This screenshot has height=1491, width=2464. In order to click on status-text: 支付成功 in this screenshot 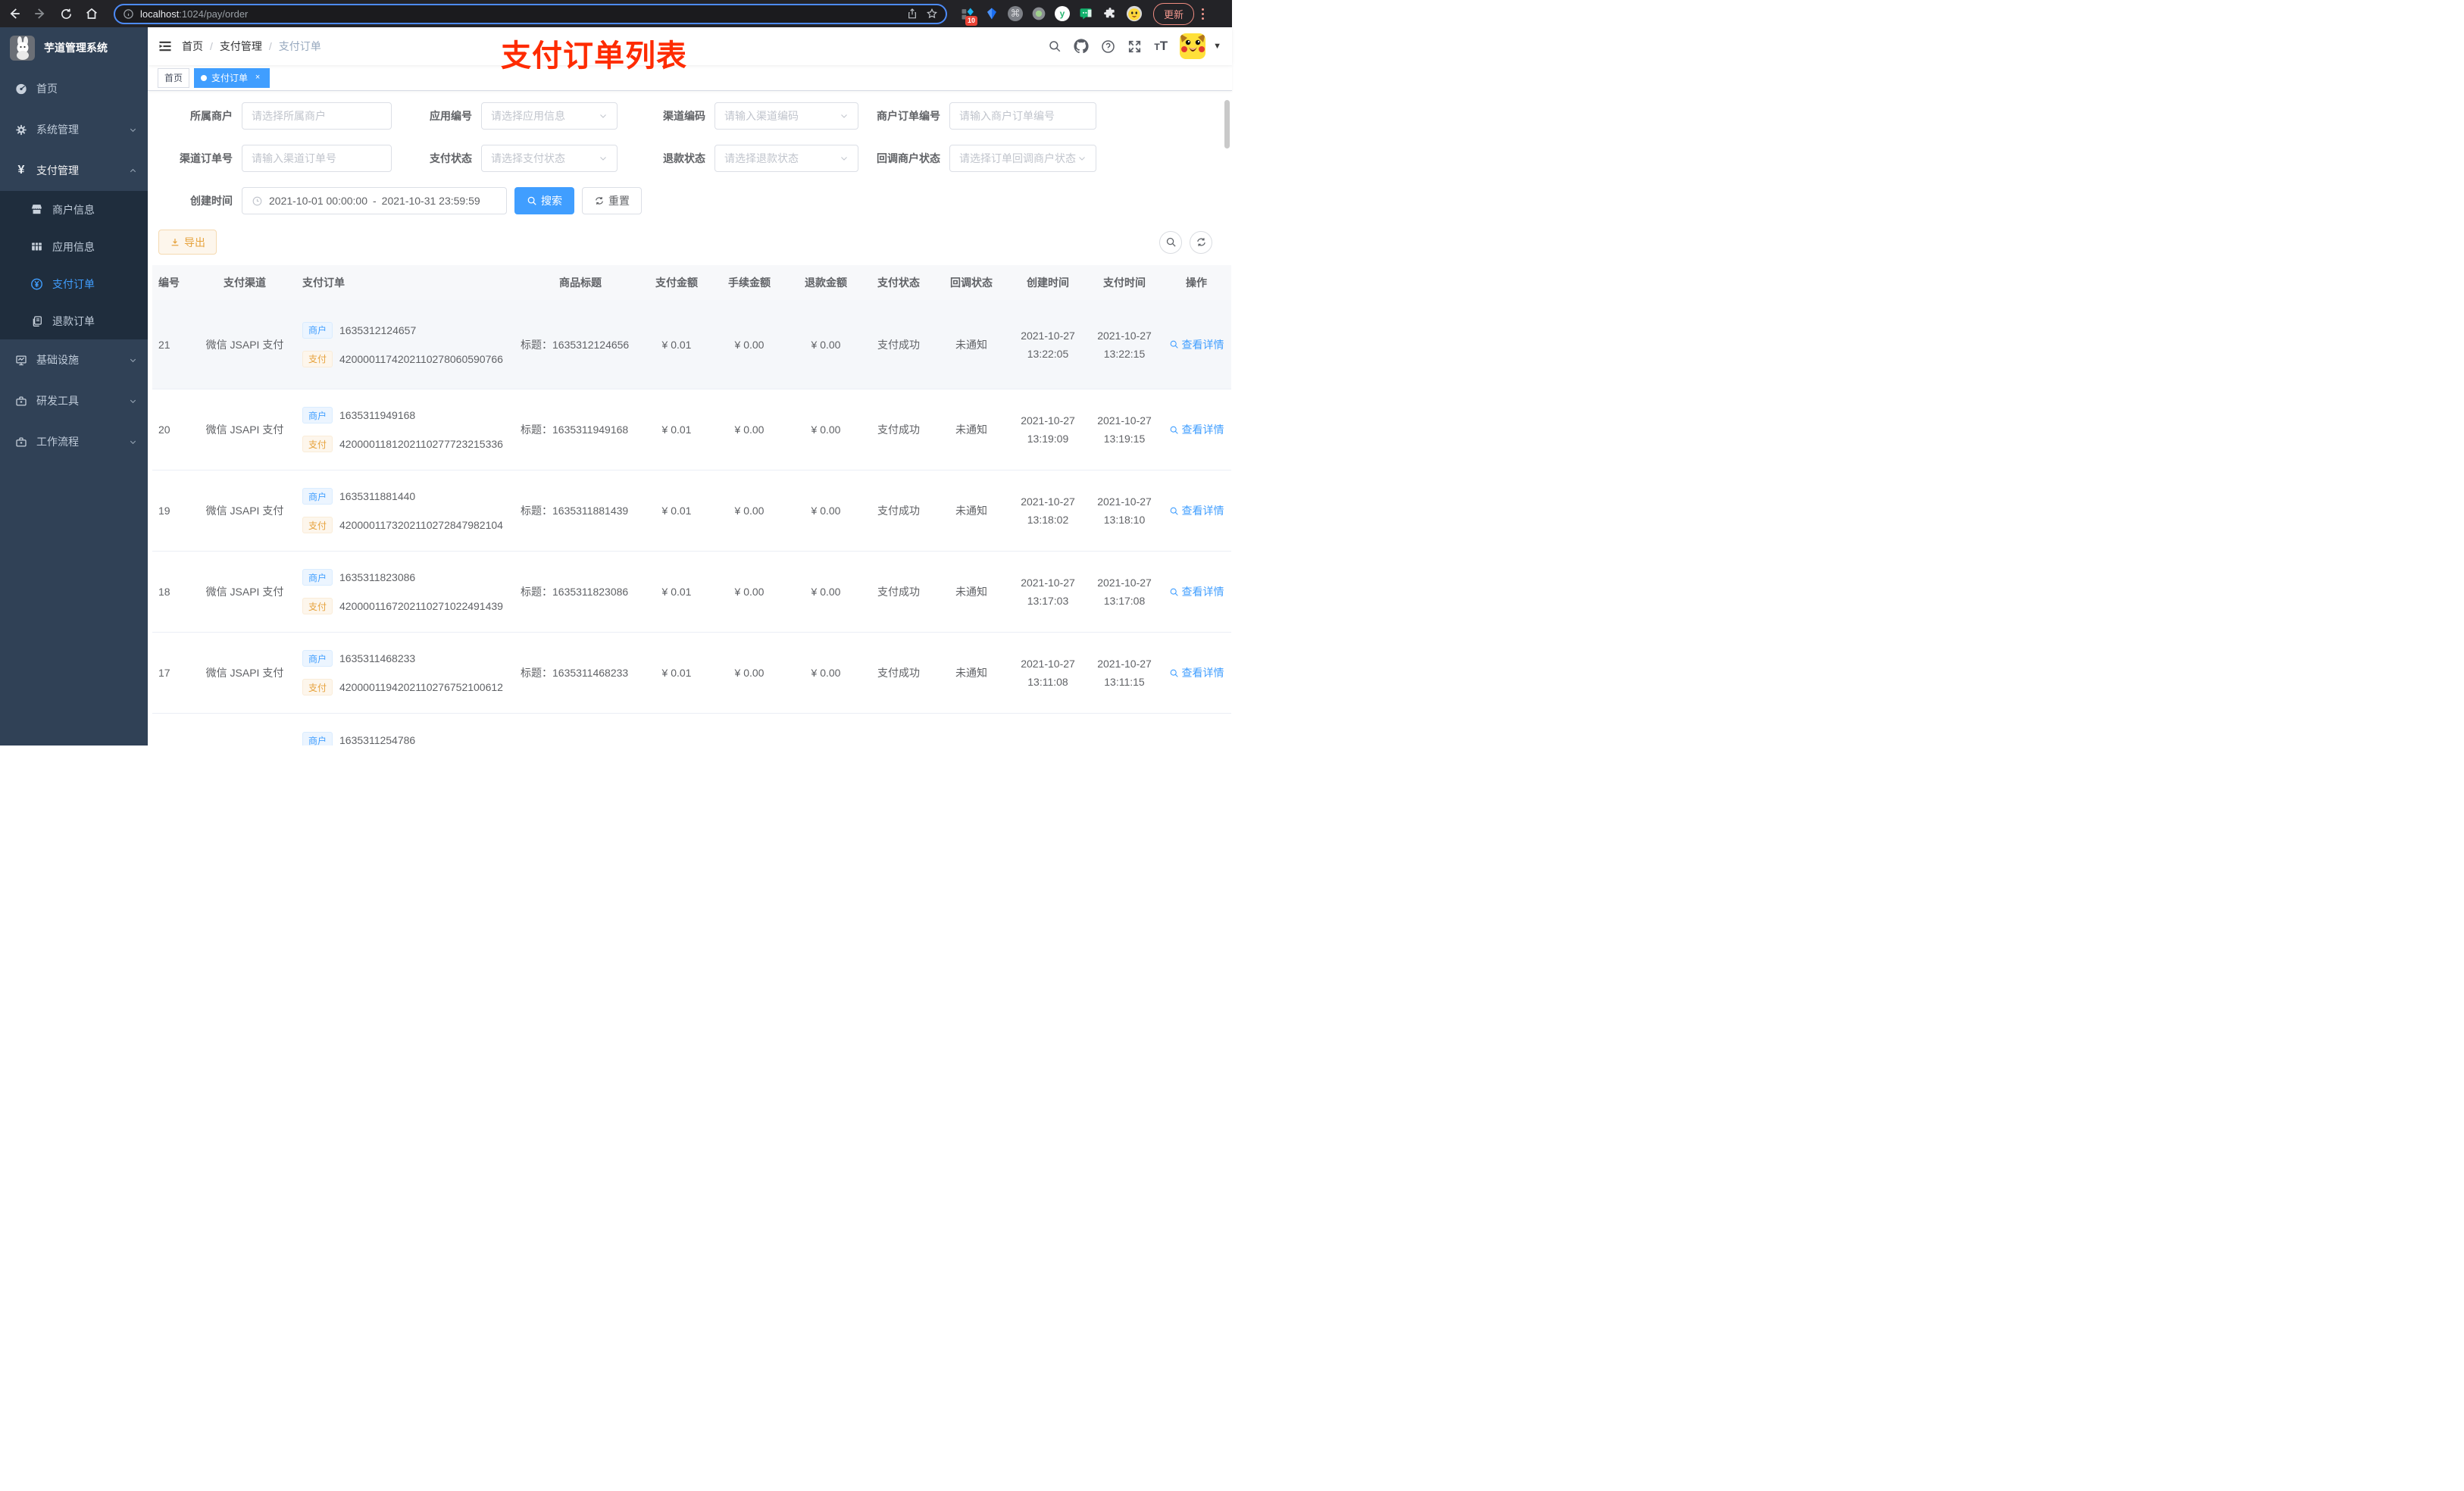, I will do `click(898, 344)`.